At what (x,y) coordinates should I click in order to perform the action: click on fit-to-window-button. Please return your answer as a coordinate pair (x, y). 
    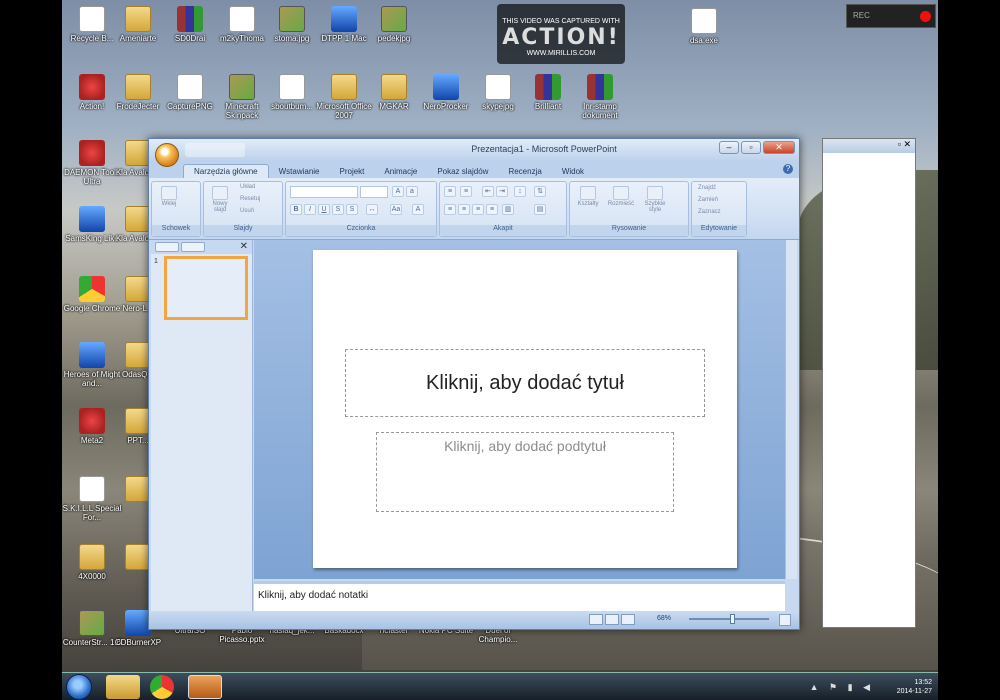
    Looking at the image, I should click on (785, 620).